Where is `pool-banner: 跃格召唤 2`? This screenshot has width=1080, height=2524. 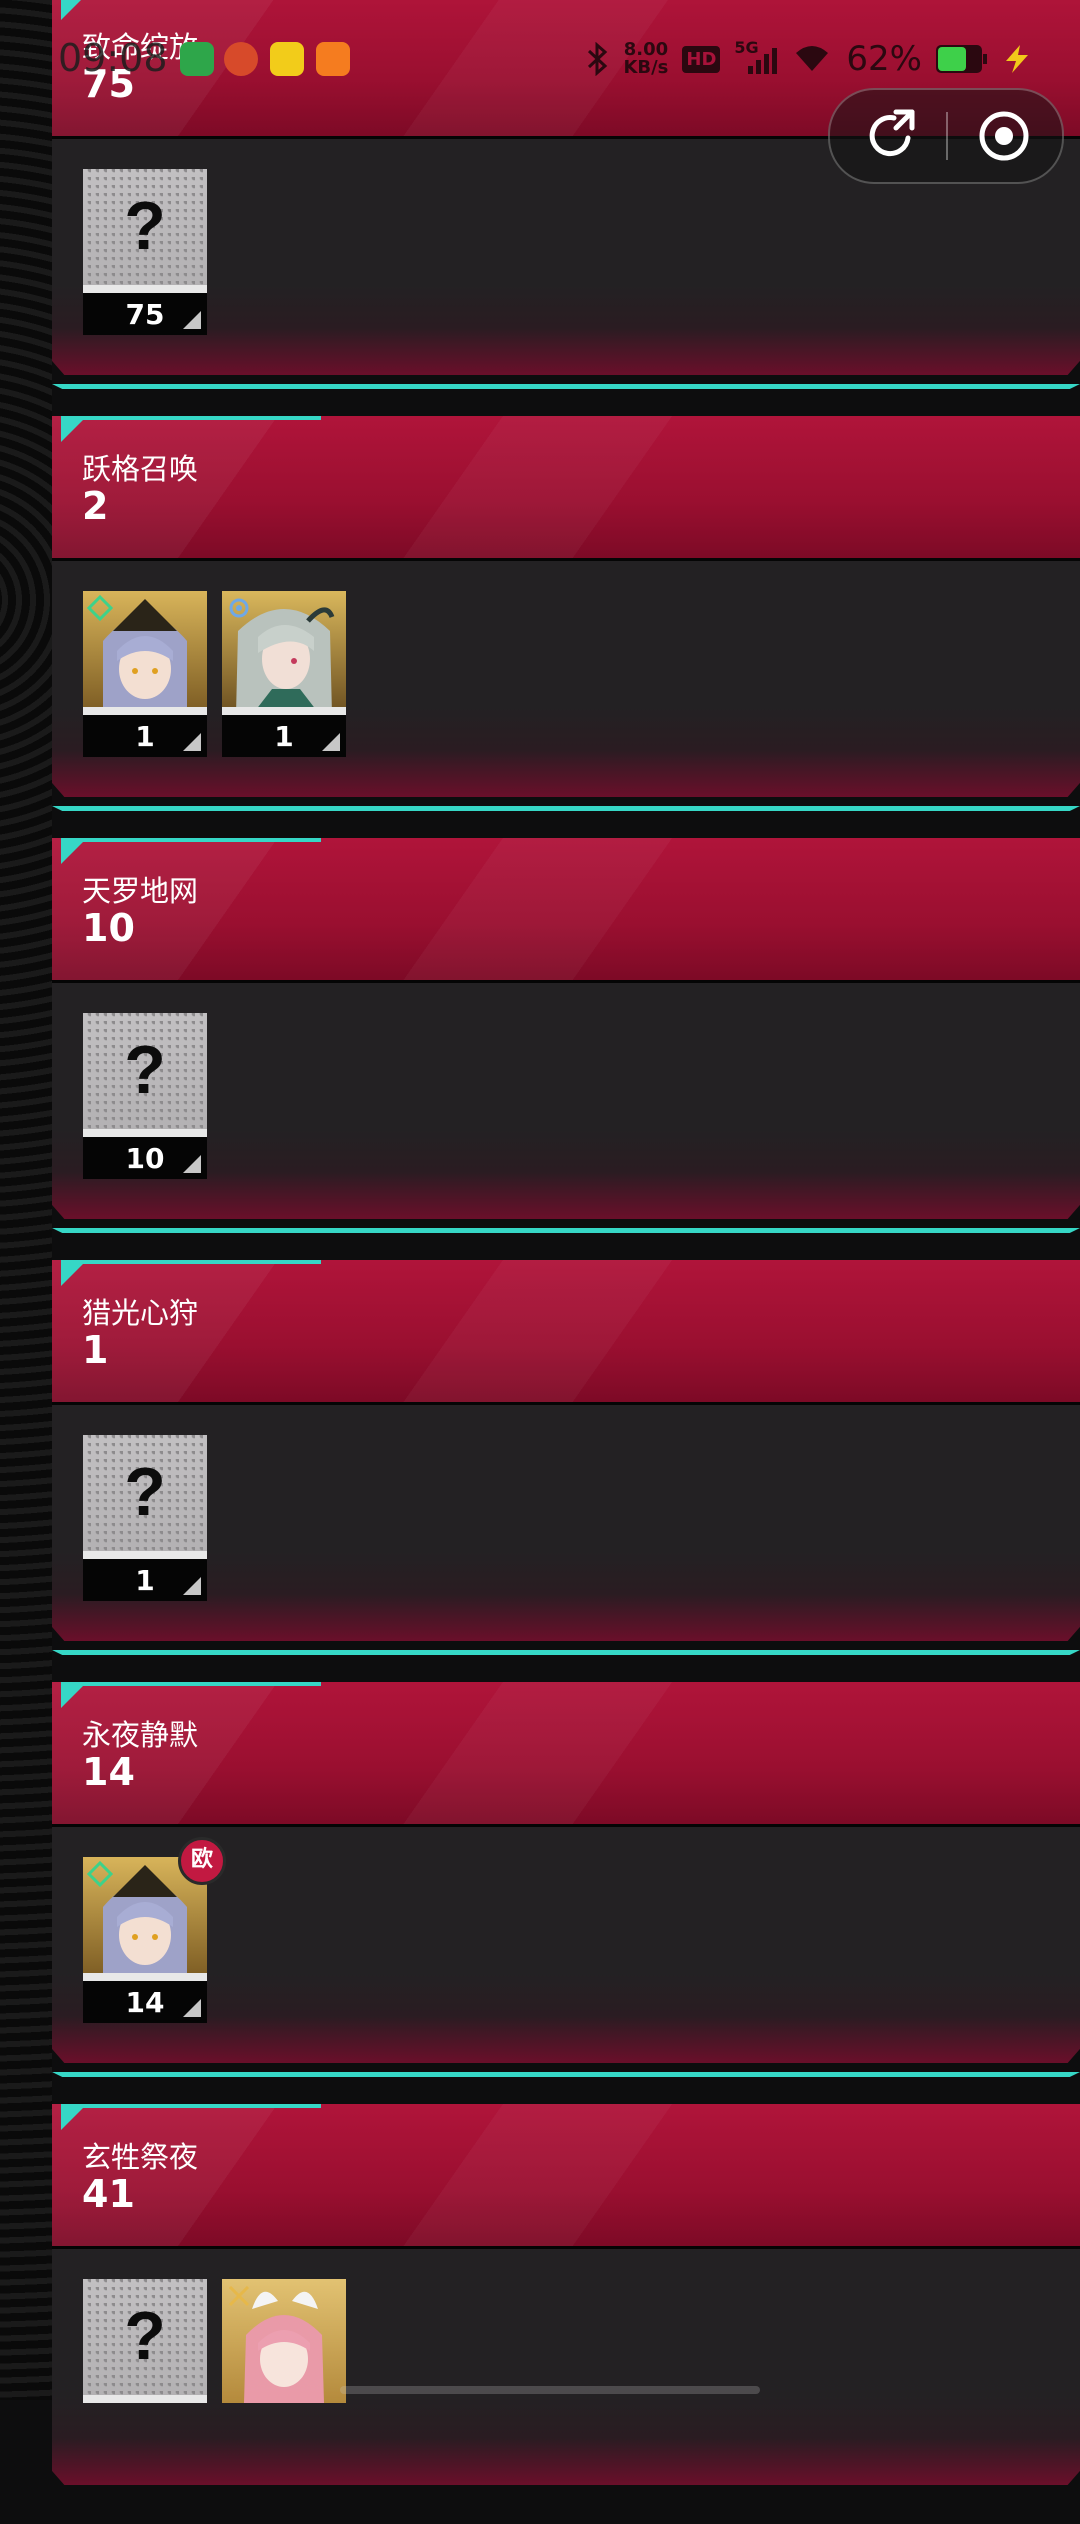
pool-banner: 跃格召唤 2 is located at coordinates (566, 488).